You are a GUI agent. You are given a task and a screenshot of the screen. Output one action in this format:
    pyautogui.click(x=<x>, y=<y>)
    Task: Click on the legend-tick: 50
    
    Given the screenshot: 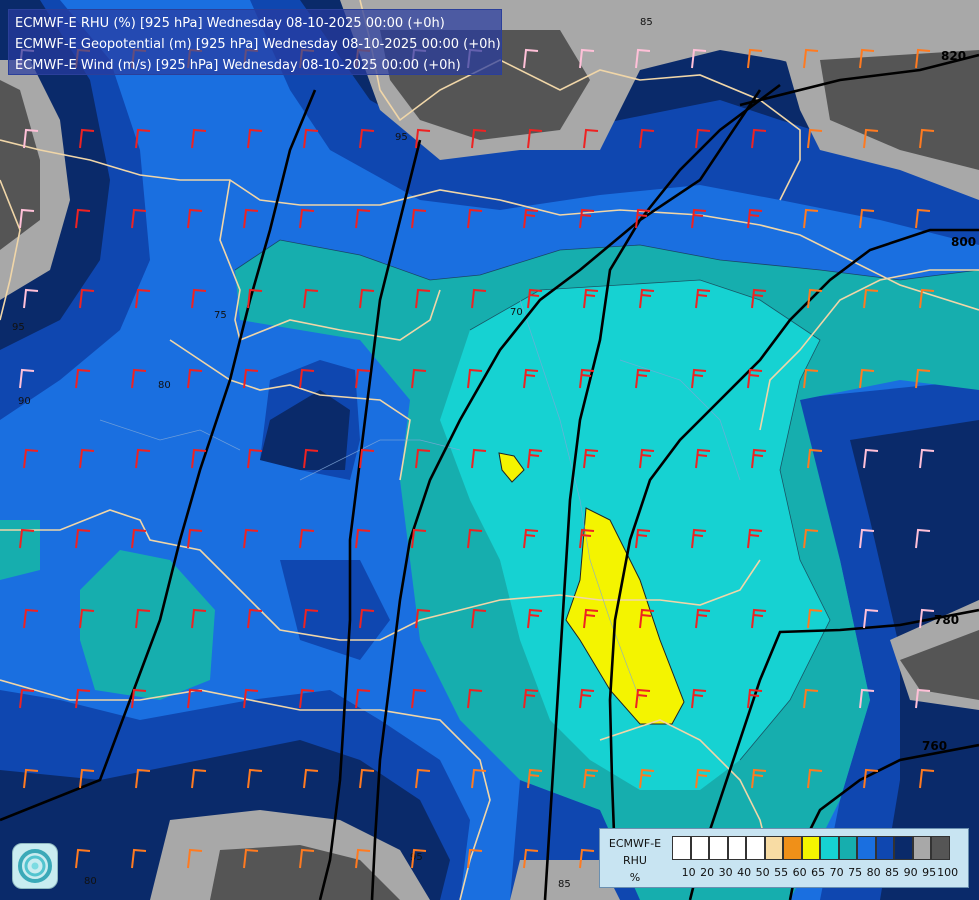 What is the action you would take?
    pyautogui.click(x=762, y=872)
    